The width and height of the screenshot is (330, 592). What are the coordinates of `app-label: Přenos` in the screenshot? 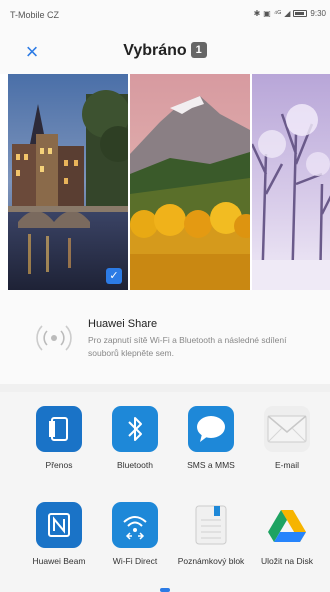 It's located at (59, 465).